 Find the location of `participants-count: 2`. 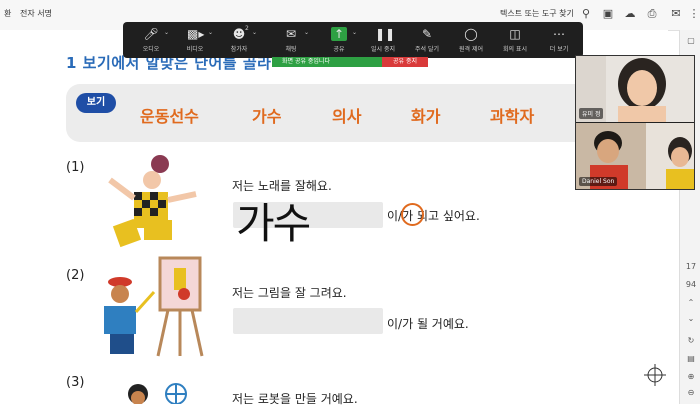

participants-count: 2 is located at coordinates (247, 28).